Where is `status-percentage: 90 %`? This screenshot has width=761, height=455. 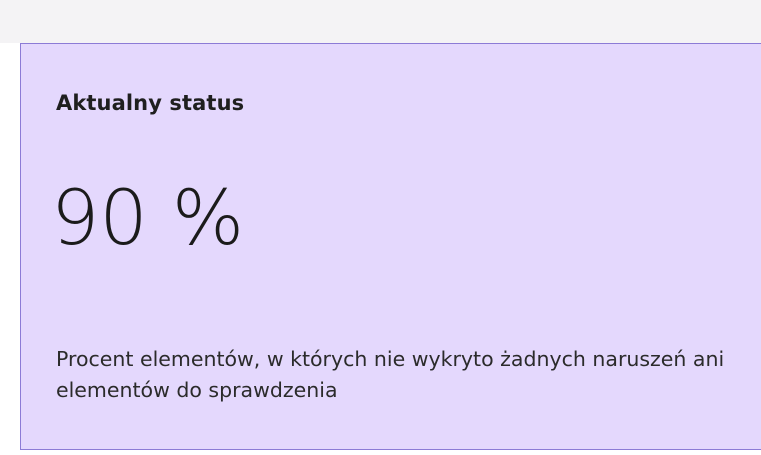 status-percentage: 90 % is located at coordinates (148, 217).